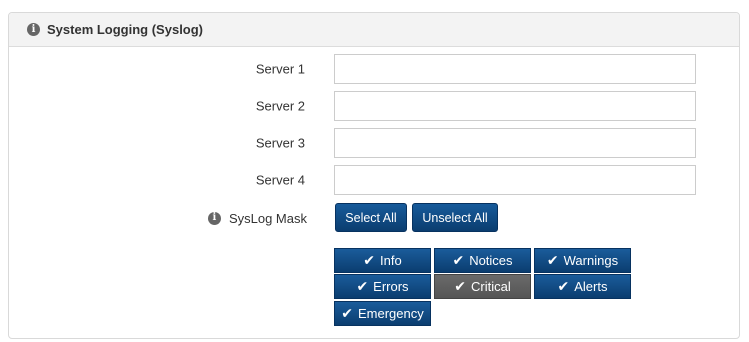  What do you see at coordinates (515, 69) in the screenshot?
I see `server-1-input` at bounding box center [515, 69].